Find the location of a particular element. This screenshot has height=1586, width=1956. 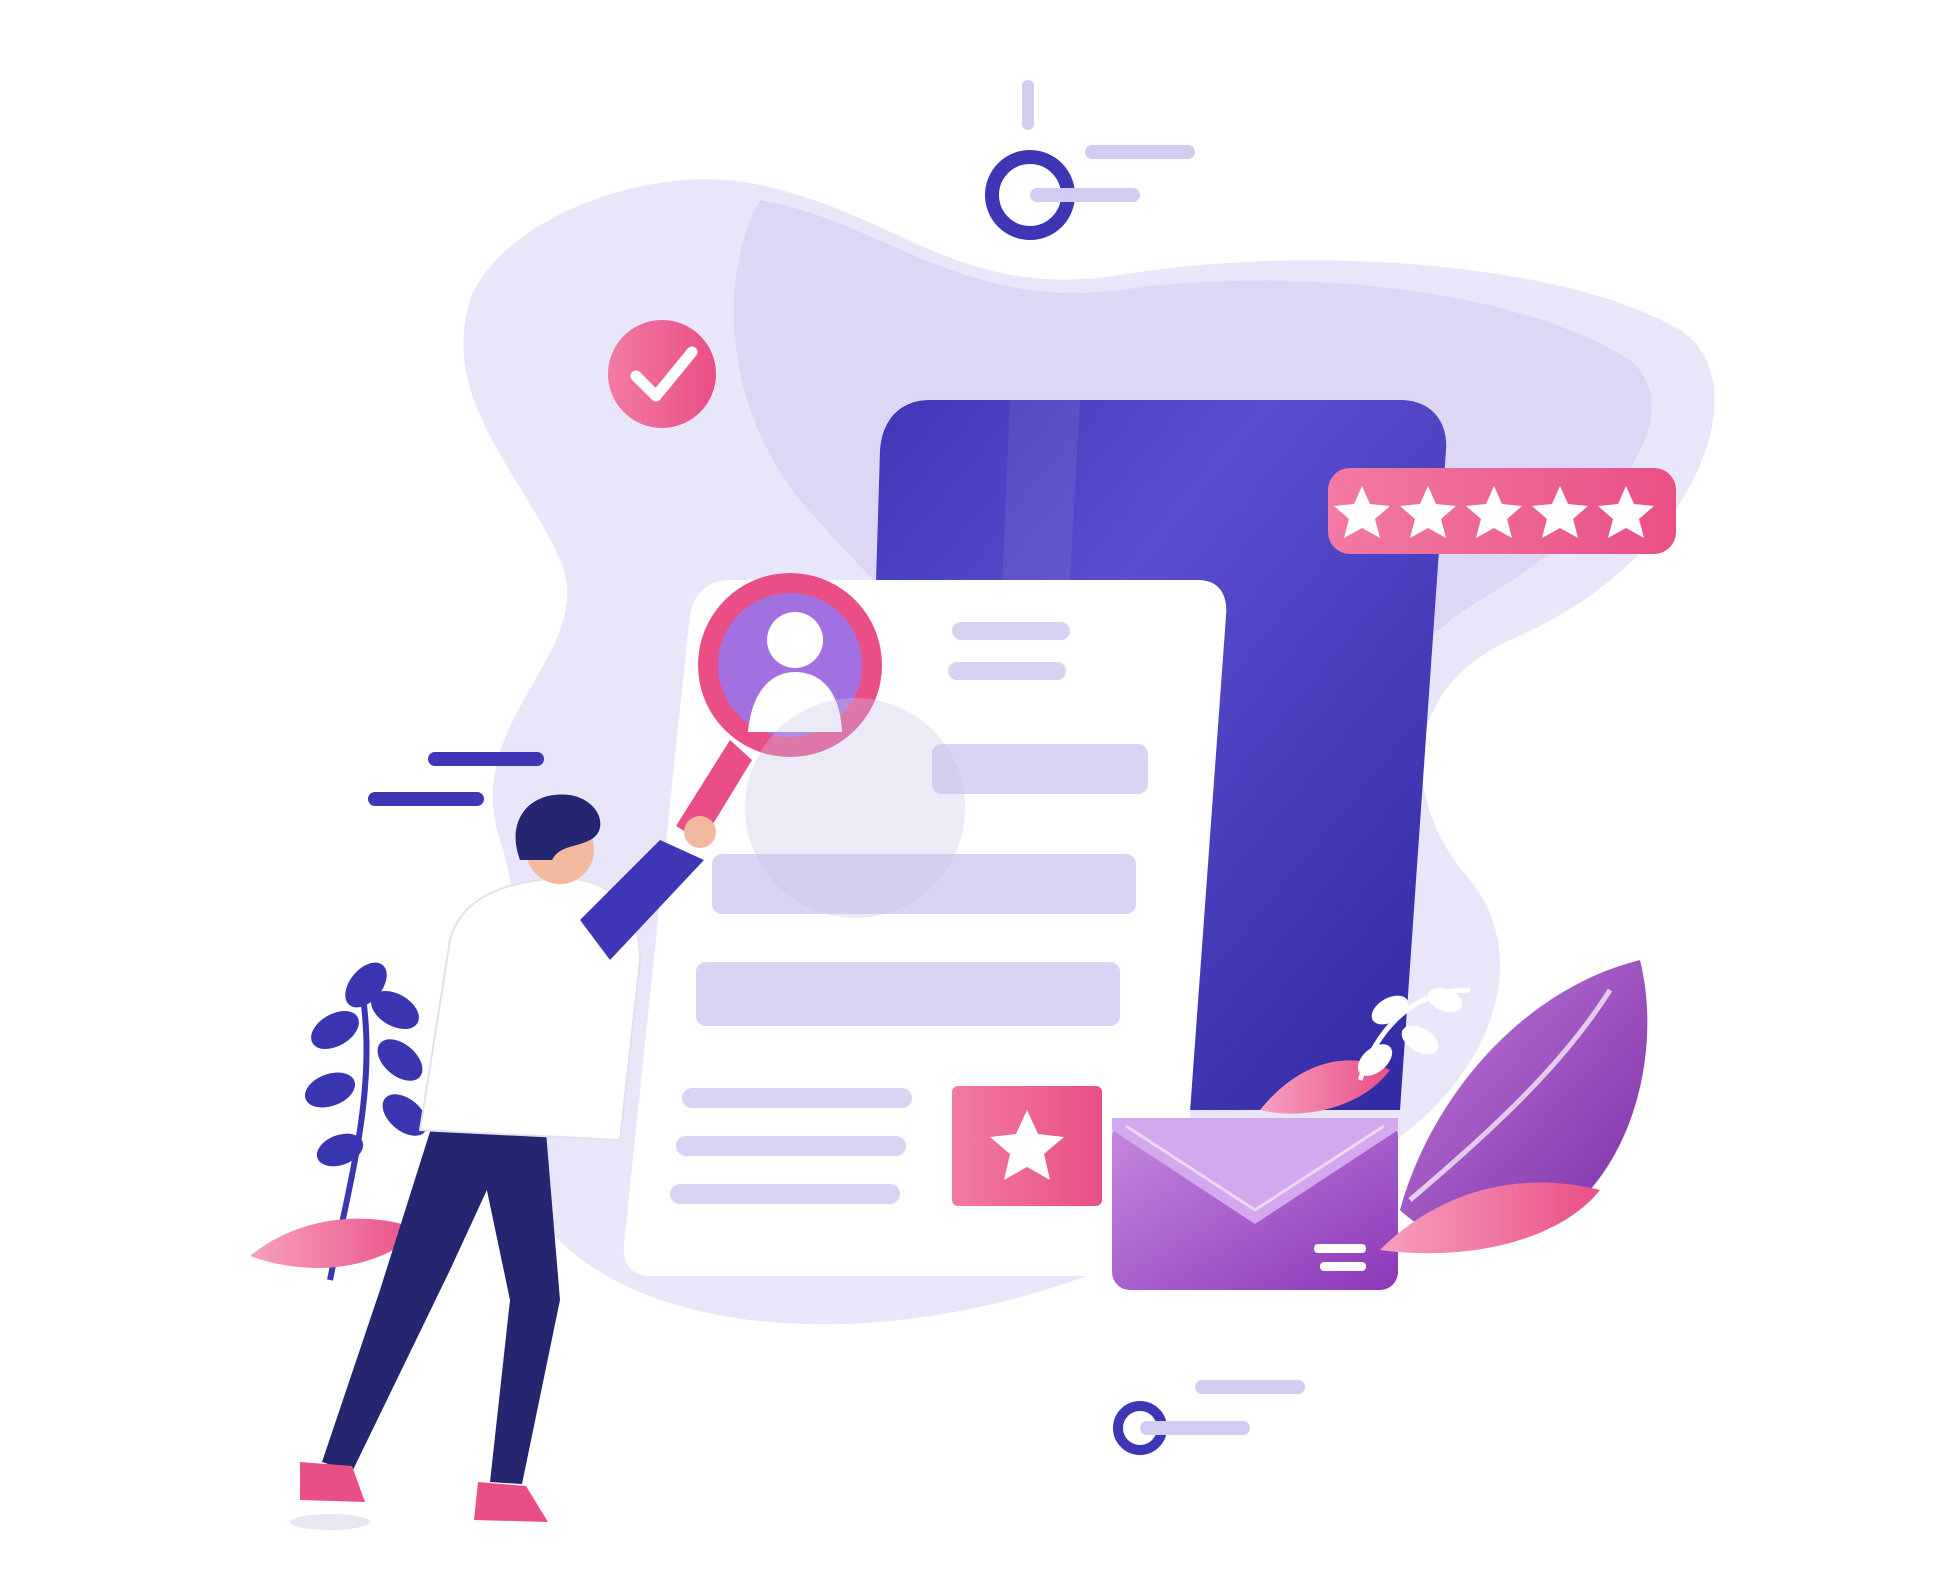

rating-bar is located at coordinates (1502, 511).